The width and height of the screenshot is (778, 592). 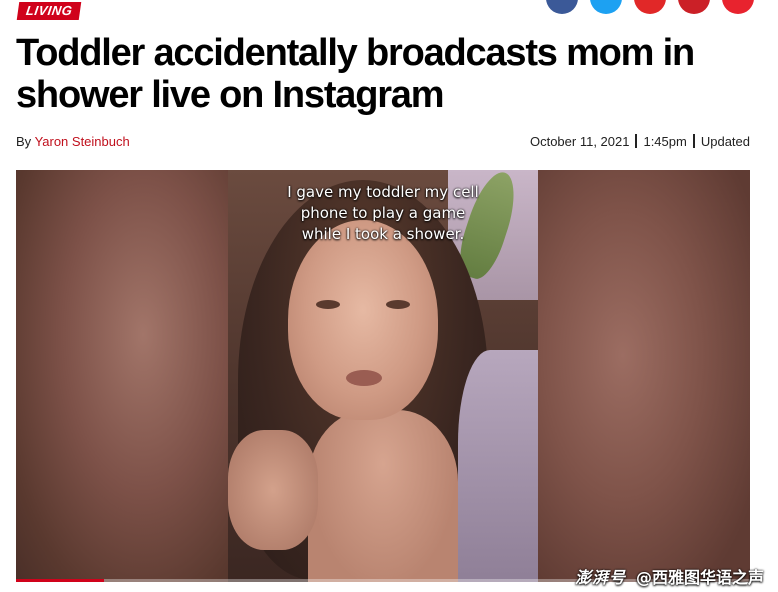 What do you see at coordinates (60, 580) in the screenshot?
I see `video-progress-fill` at bounding box center [60, 580].